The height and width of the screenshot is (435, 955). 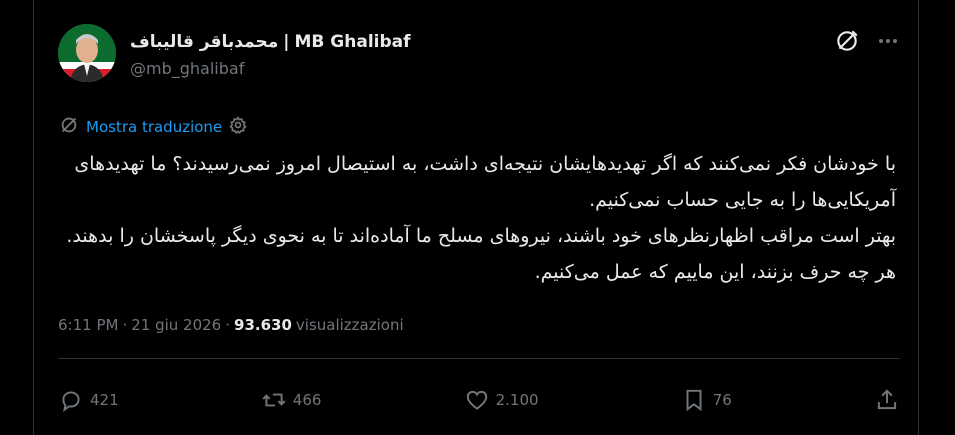 What do you see at coordinates (694, 400) in the screenshot?
I see `bookmark-icon` at bounding box center [694, 400].